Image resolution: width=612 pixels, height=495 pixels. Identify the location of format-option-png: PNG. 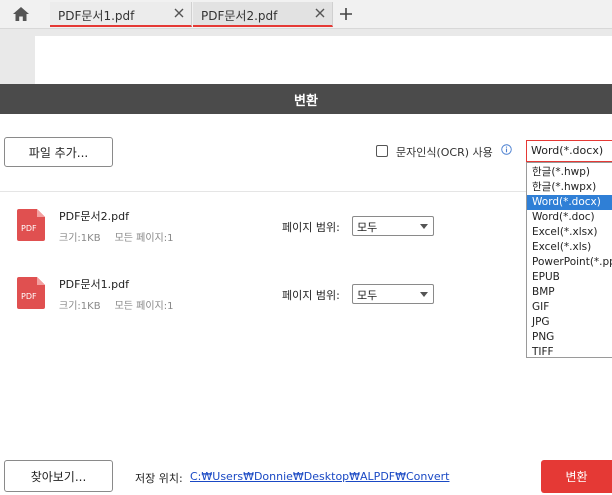
(569, 337).